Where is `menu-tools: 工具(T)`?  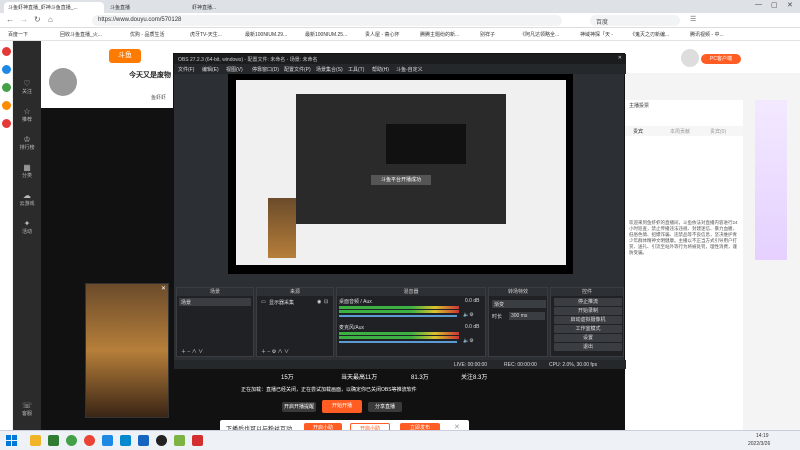 menu-tools: 工具(T) is located at coordinates (356, 69).